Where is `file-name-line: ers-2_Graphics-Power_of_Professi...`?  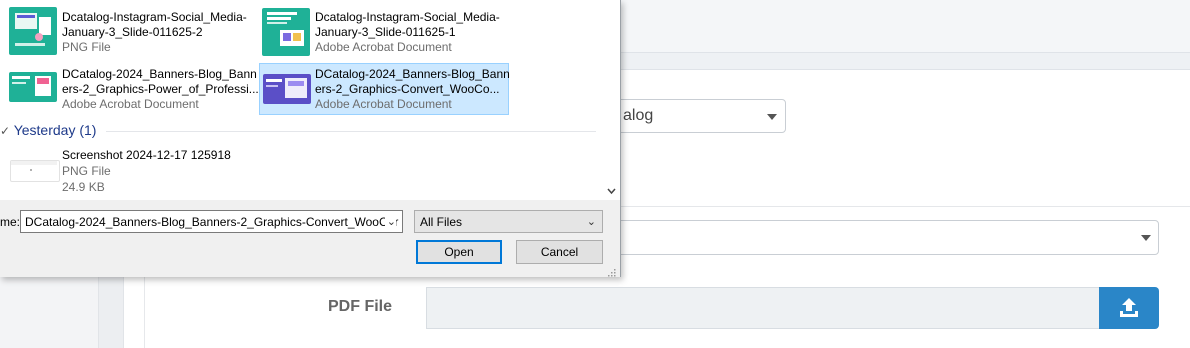 file-name-line: ers-2_Graphics-Power_of_Professi... is located at coordinates (160, 89).